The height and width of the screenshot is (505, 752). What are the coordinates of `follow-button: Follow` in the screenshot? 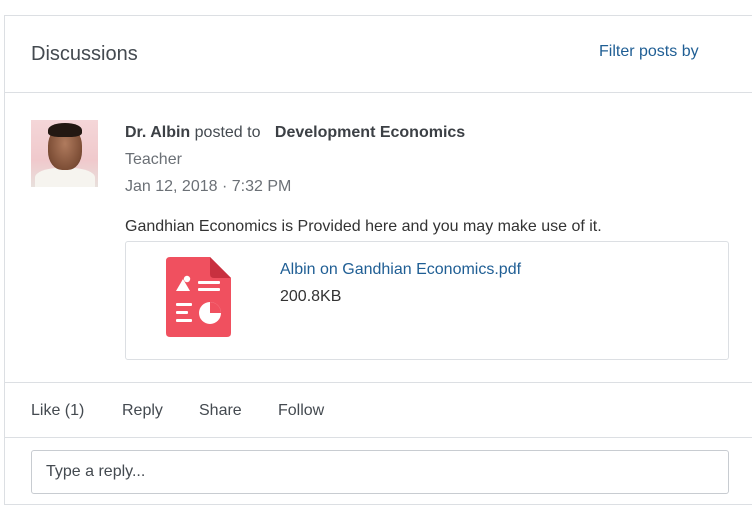 It's located at (301, 411).